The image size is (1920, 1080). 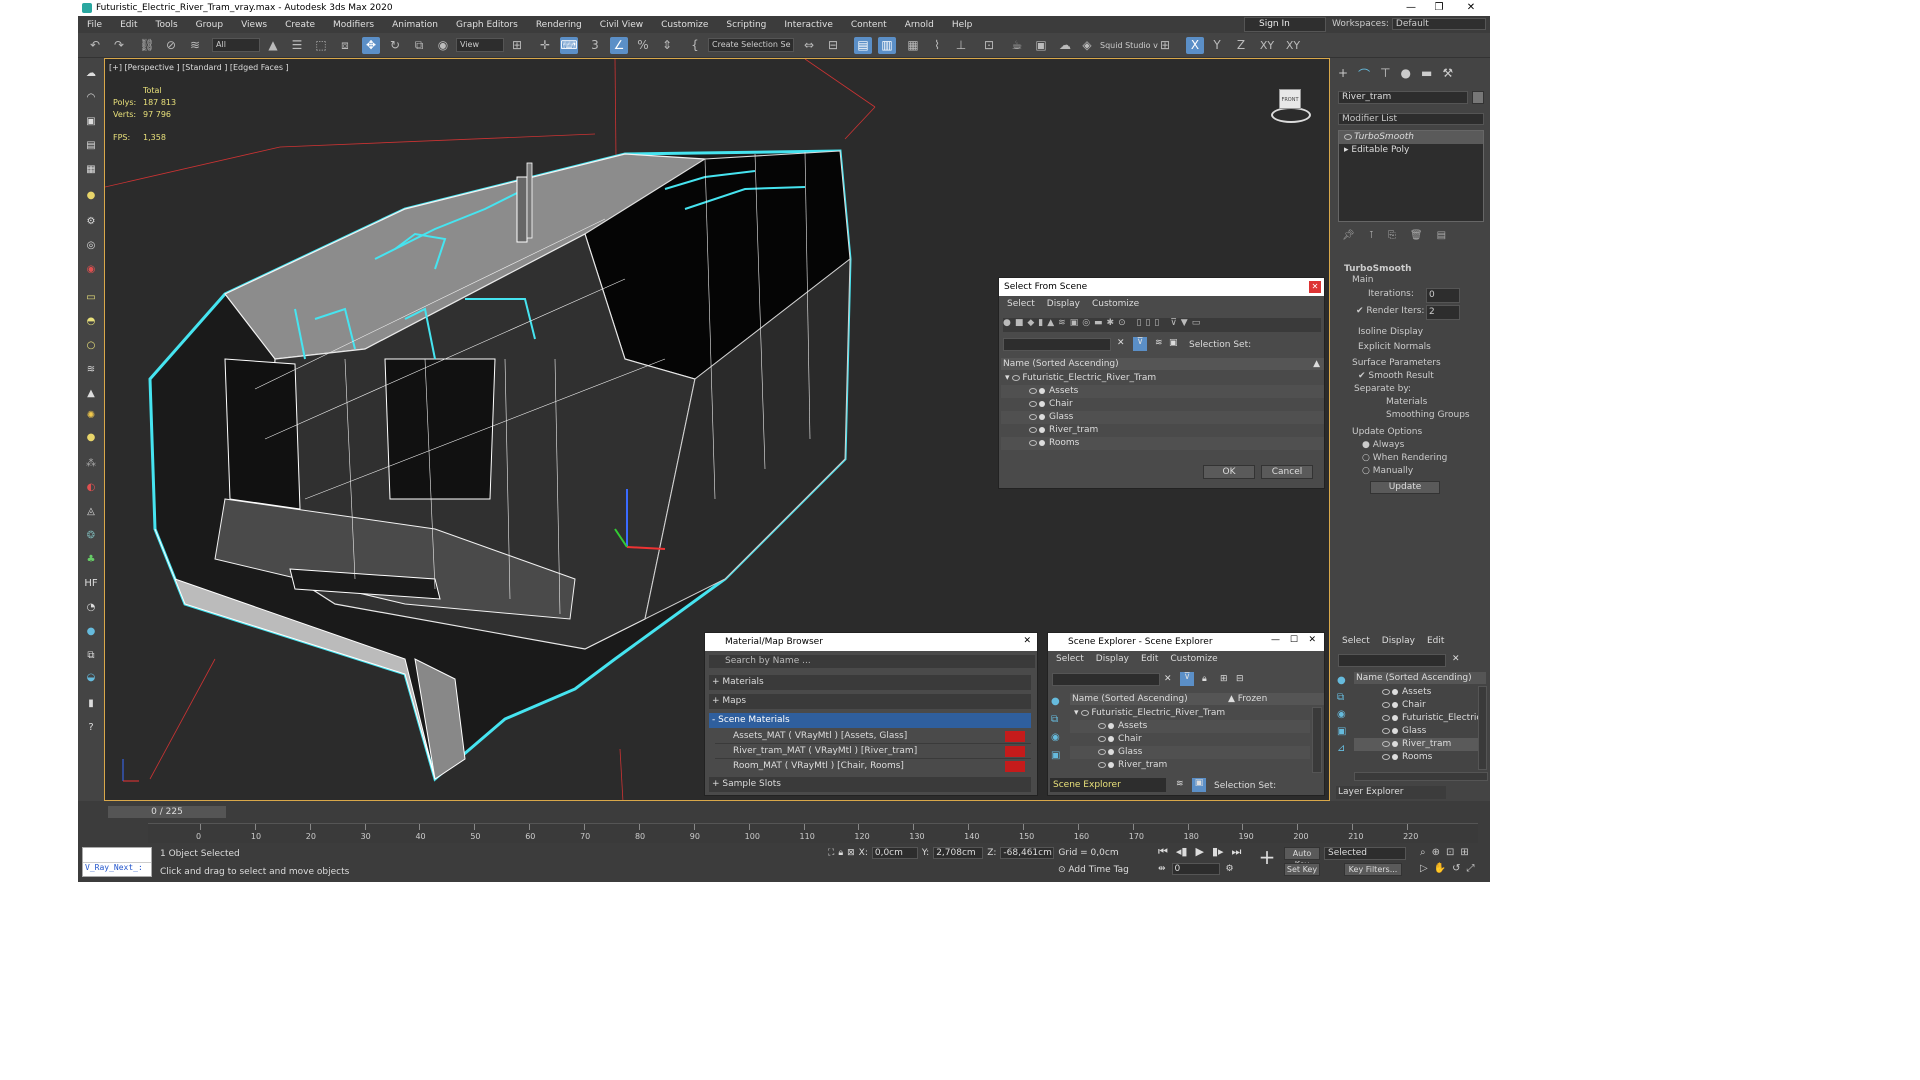 What do you see at coordinates (1456, 868) in the screenshot?
I see `orbit-icon: ↺` at bounding box center [1456, 868].